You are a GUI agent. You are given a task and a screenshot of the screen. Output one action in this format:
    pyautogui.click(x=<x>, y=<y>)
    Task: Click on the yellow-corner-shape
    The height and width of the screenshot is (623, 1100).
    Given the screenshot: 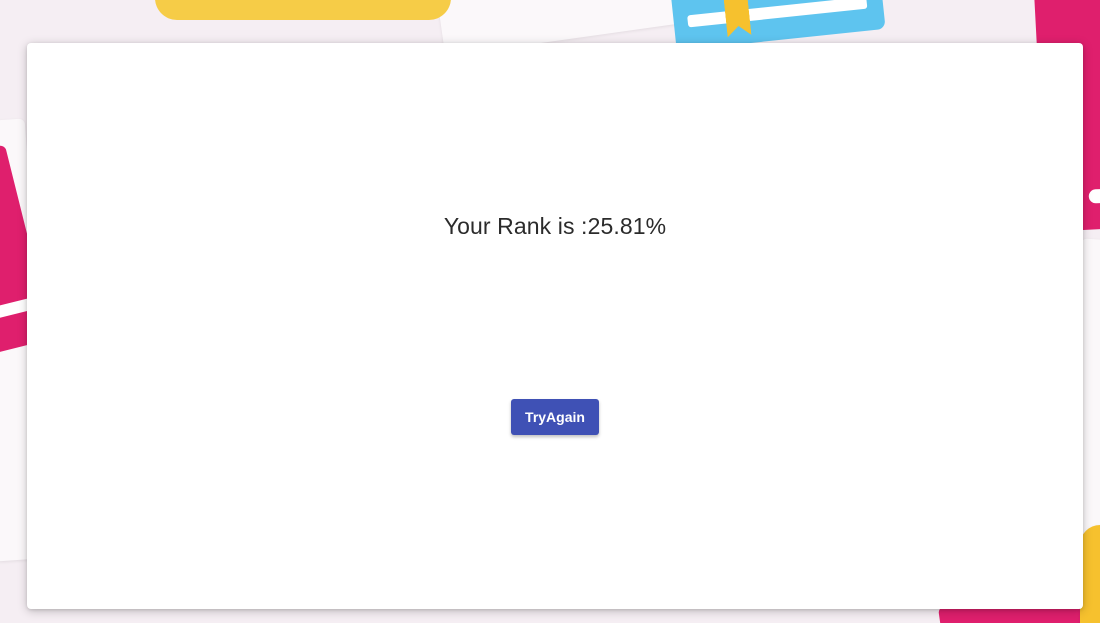 What is the action you would take?
    pyautogui.click(x=1090, y=574)
    